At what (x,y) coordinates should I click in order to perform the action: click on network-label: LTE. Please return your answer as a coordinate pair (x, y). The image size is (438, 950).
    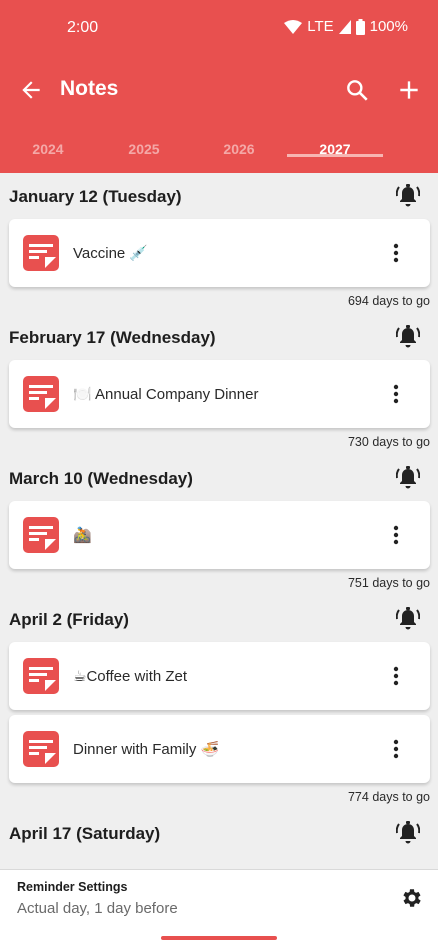
    Looking at the image, I should click on (320, 26).